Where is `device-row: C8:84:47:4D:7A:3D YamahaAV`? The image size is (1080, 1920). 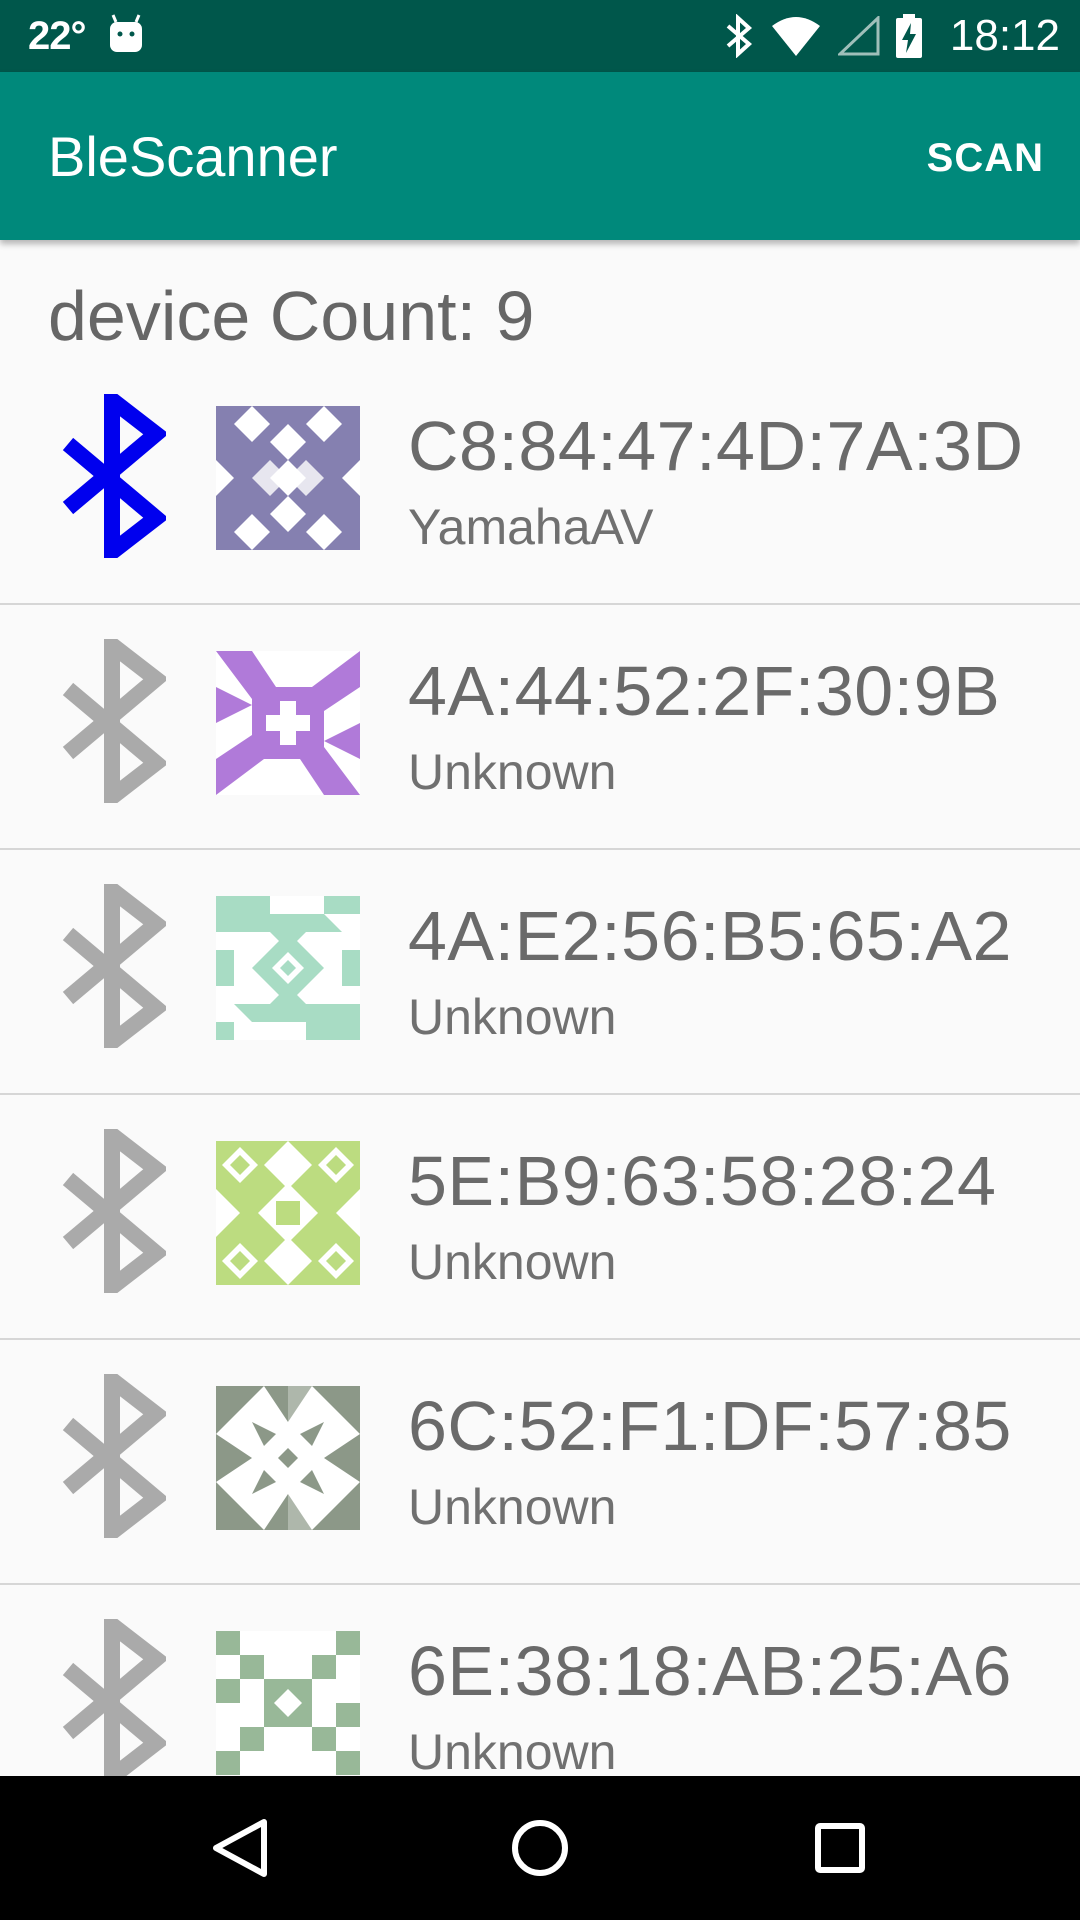 device-row: C8:84:47:4D:7A:3D YamahaAV is located at coordinates (540, 482).